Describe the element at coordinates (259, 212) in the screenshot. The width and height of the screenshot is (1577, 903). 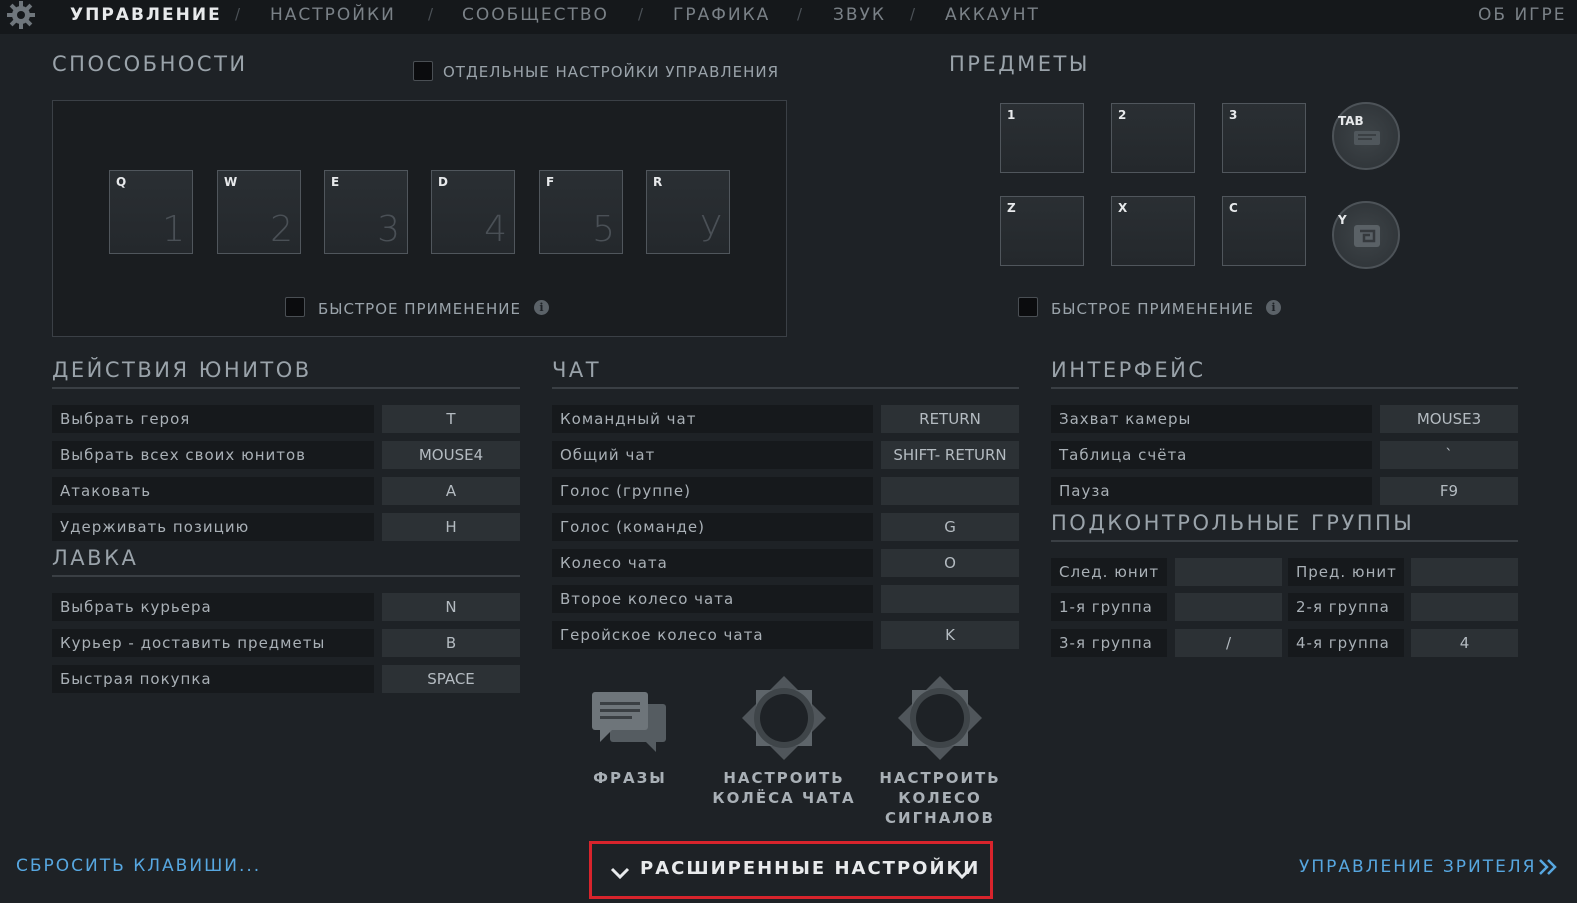
I see `ability-slot: W 2` at that location.